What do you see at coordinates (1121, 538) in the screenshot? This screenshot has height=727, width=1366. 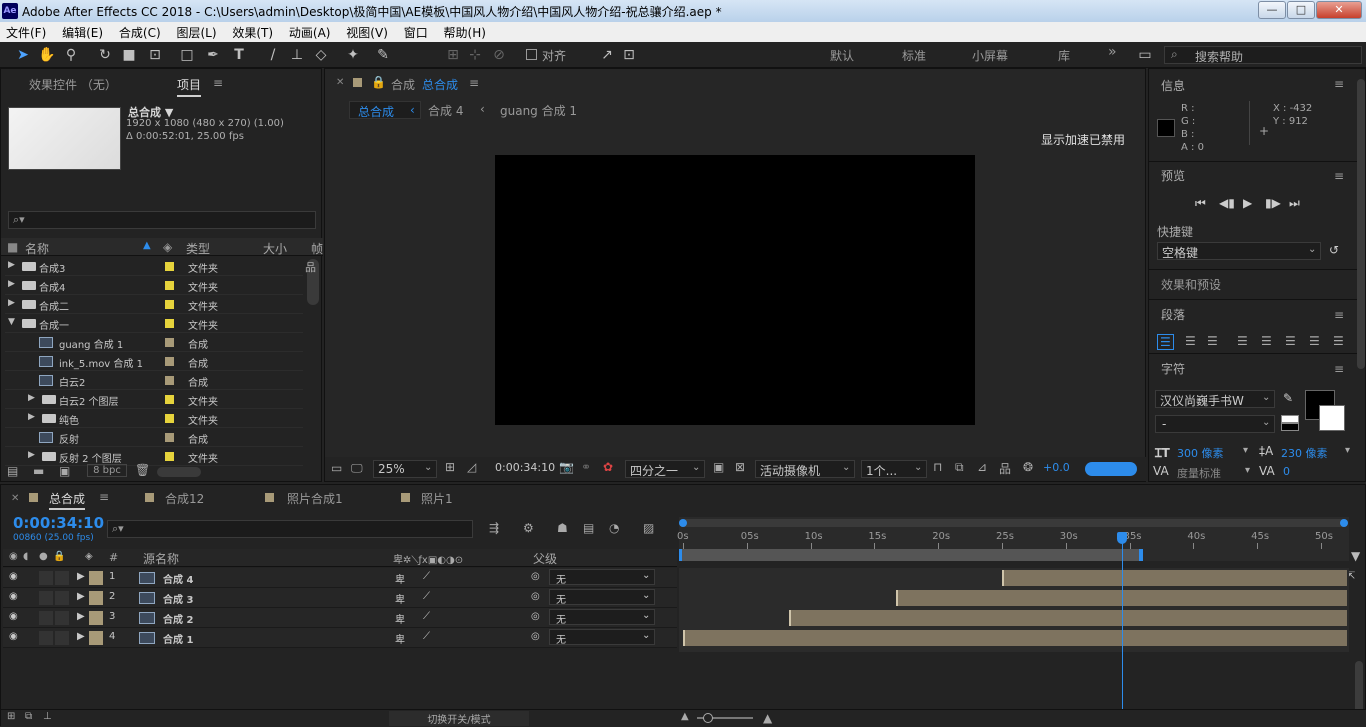 I see `playhead-handle` at bounding box center [1121, 538].